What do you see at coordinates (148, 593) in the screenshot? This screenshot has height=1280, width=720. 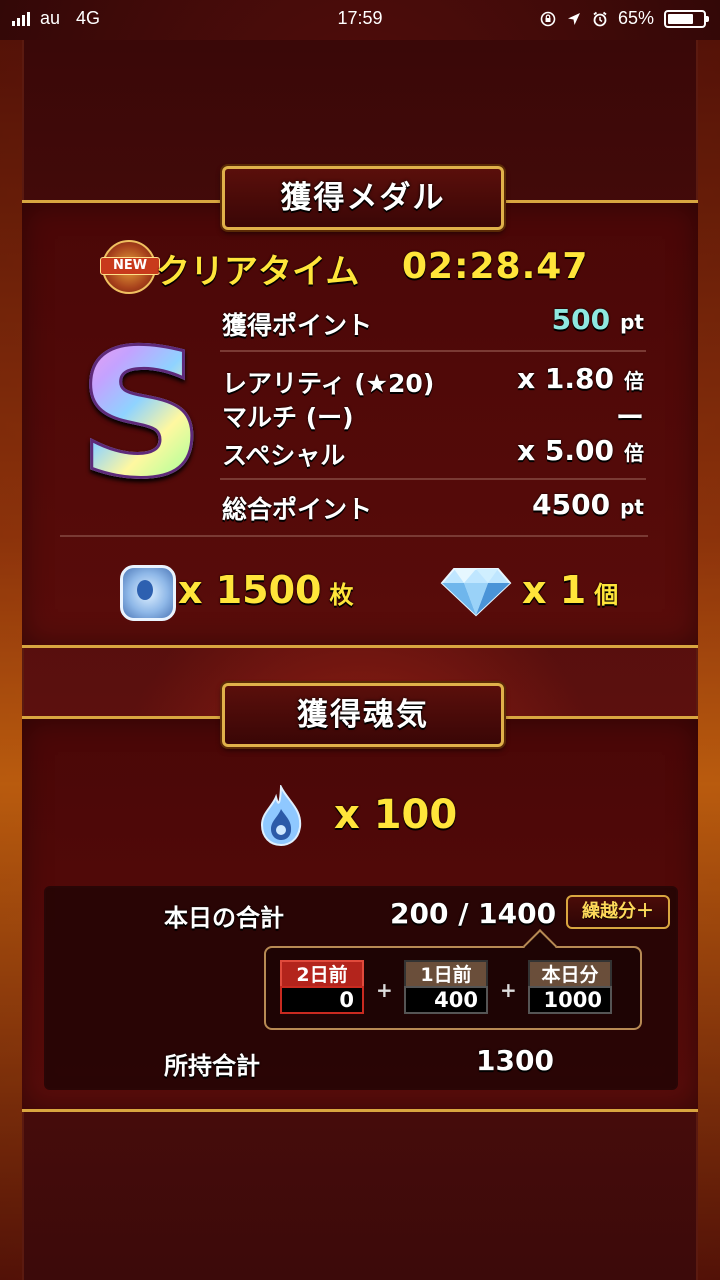 I see `medal-icon` at bounding box center [148, 593].